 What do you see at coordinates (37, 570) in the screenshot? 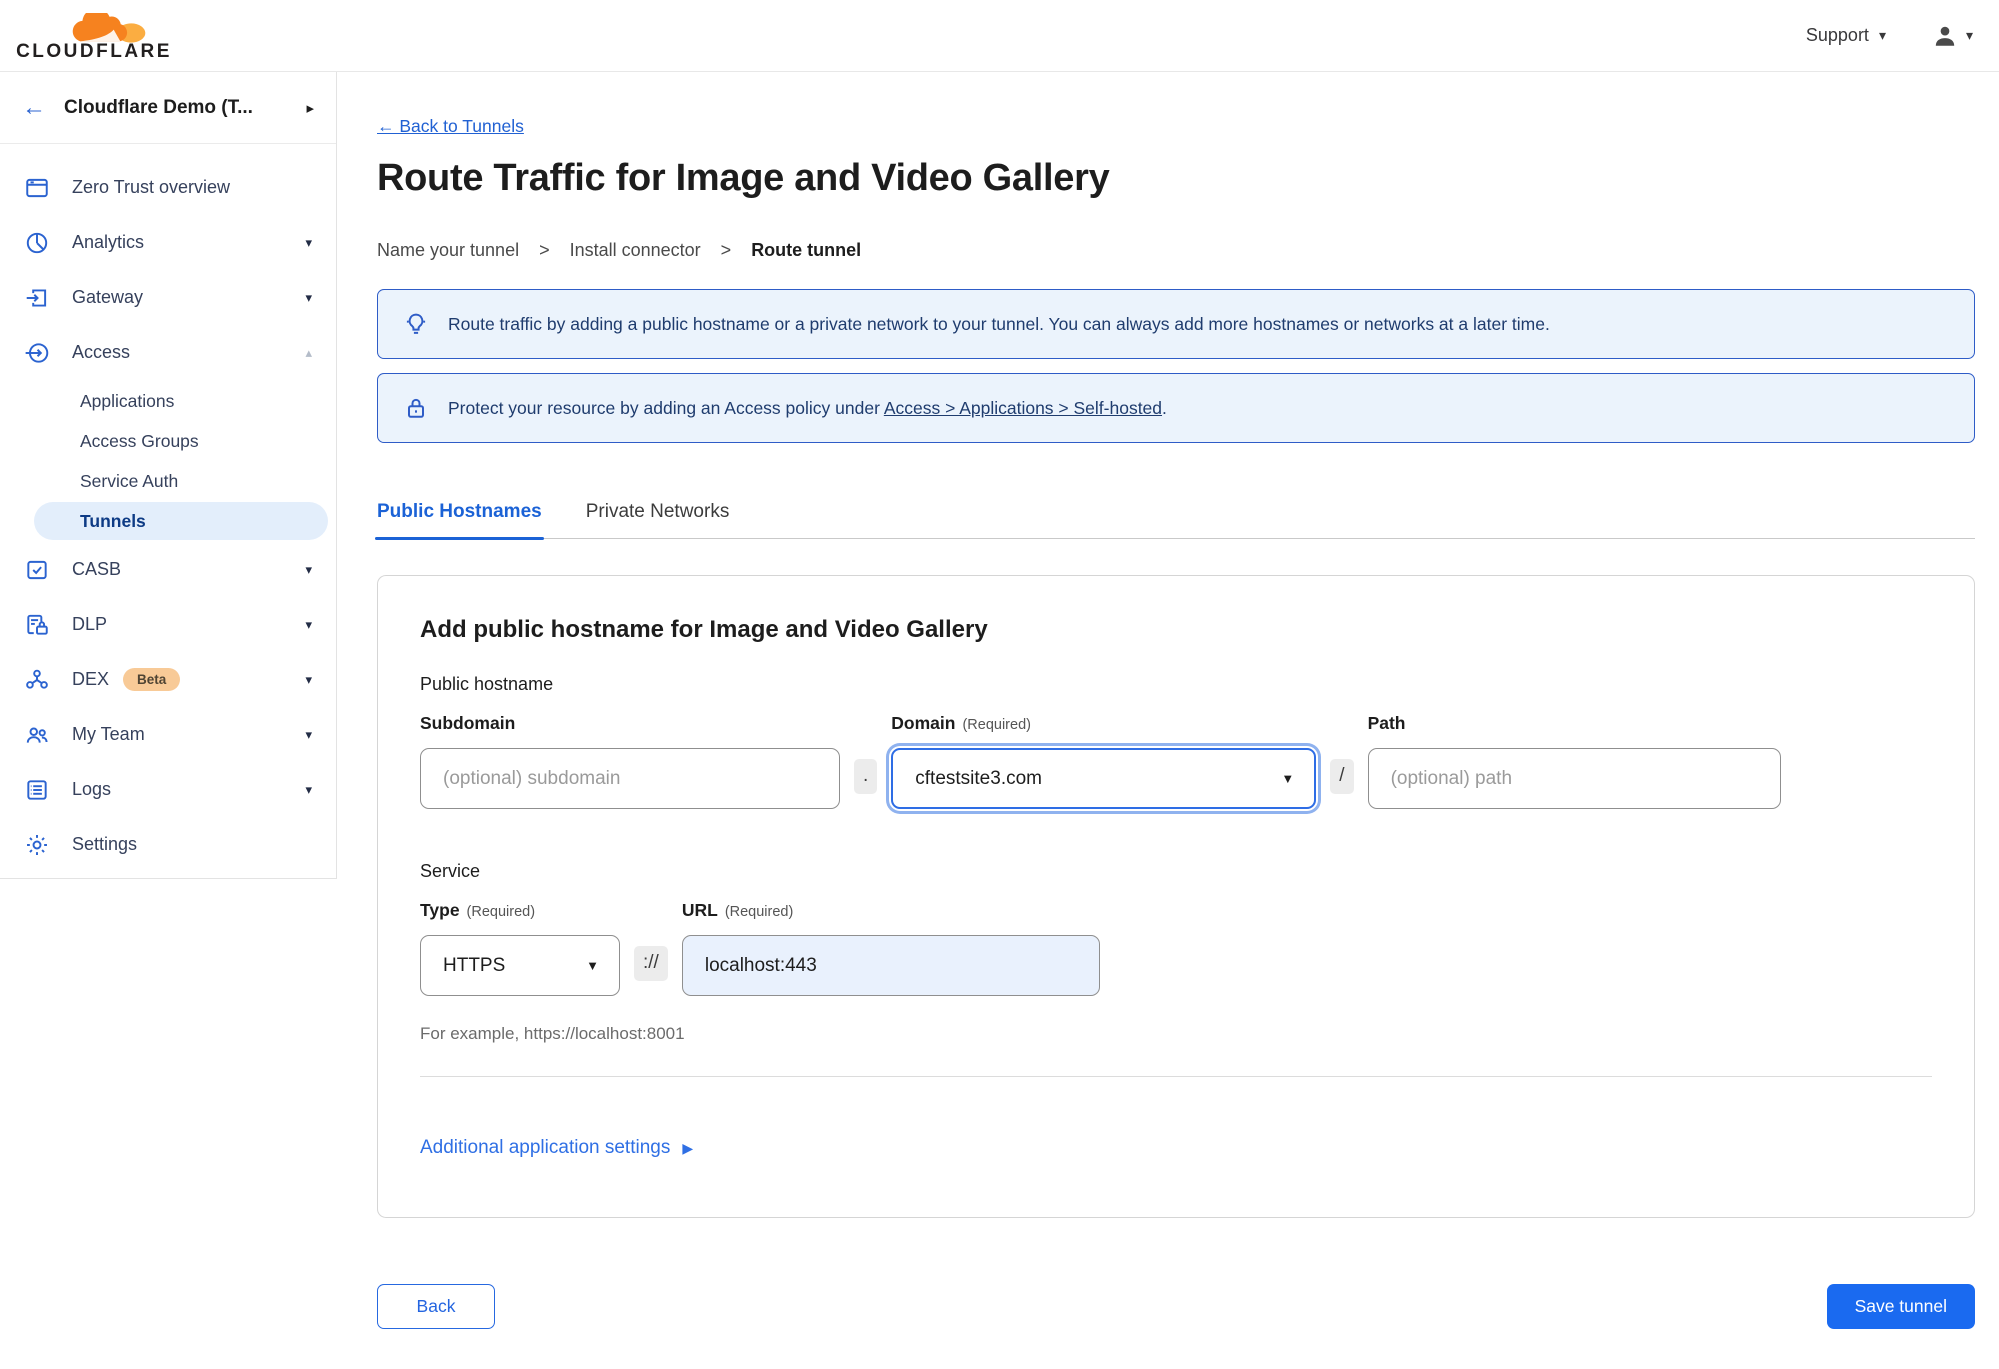
I see `casb-icon` at bounding box center [37, 570].